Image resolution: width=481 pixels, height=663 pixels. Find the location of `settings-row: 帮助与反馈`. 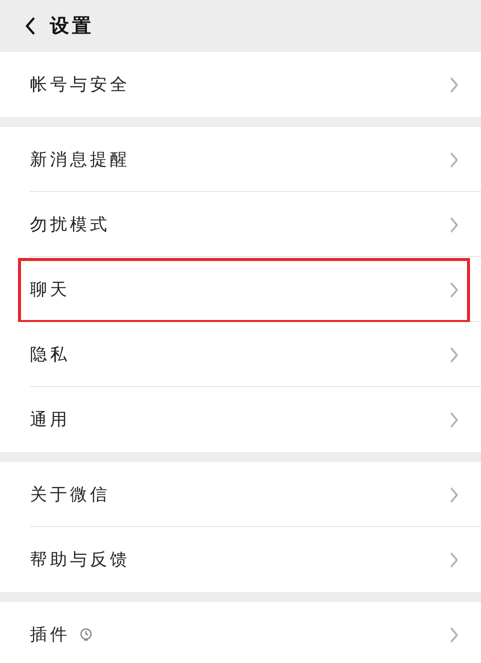

settings-row: 帮助与反馈 is located at coordinates (240, 559).